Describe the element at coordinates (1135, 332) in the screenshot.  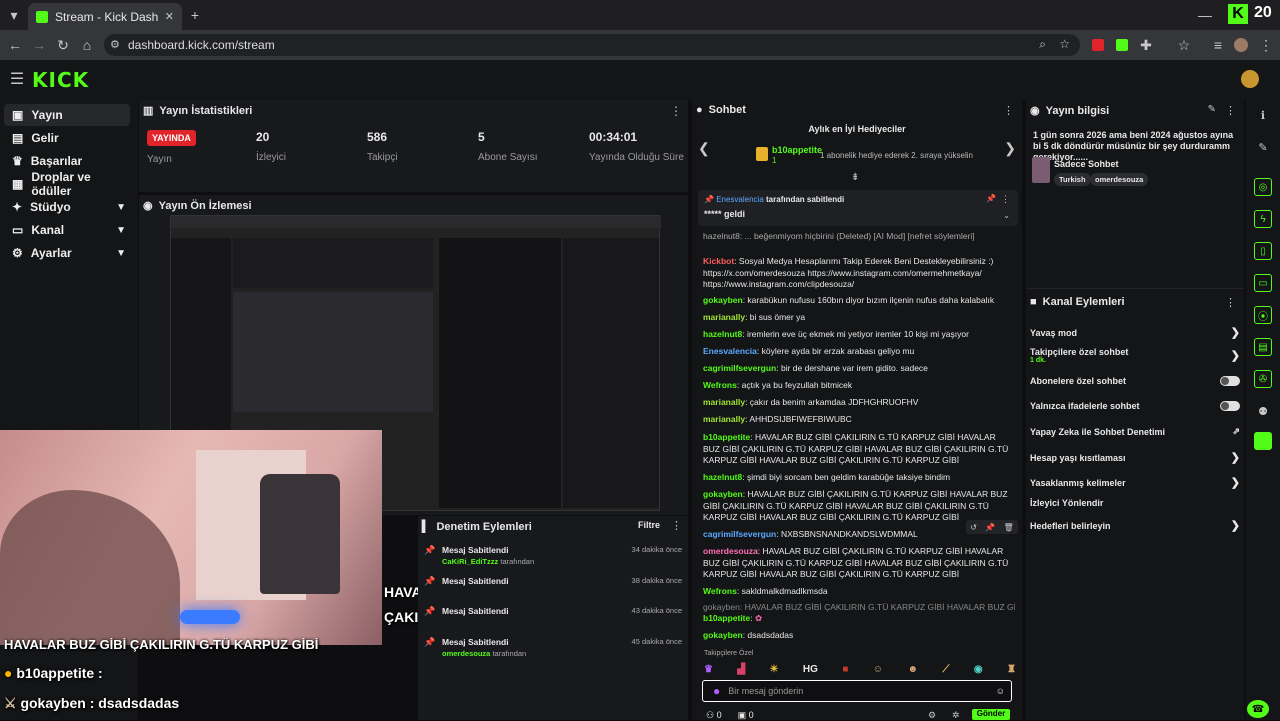
I see `action-slow-mode: Yavaş mod ❯` at that location.